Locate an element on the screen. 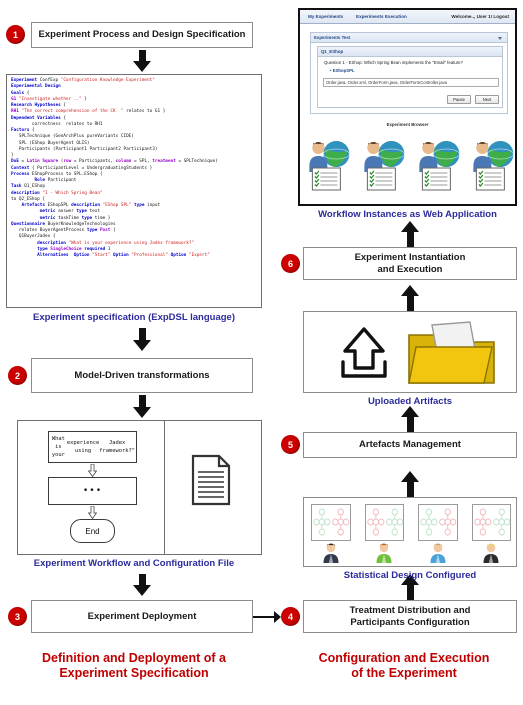  step-badge-1: 1 is located at coordinates (15, 34).